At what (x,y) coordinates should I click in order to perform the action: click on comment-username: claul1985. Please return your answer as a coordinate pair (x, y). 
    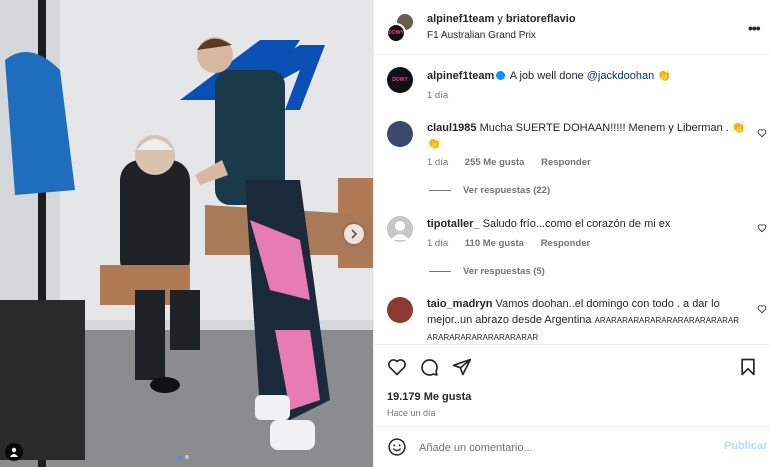
    Looking at the image, I should click on (452, 128).